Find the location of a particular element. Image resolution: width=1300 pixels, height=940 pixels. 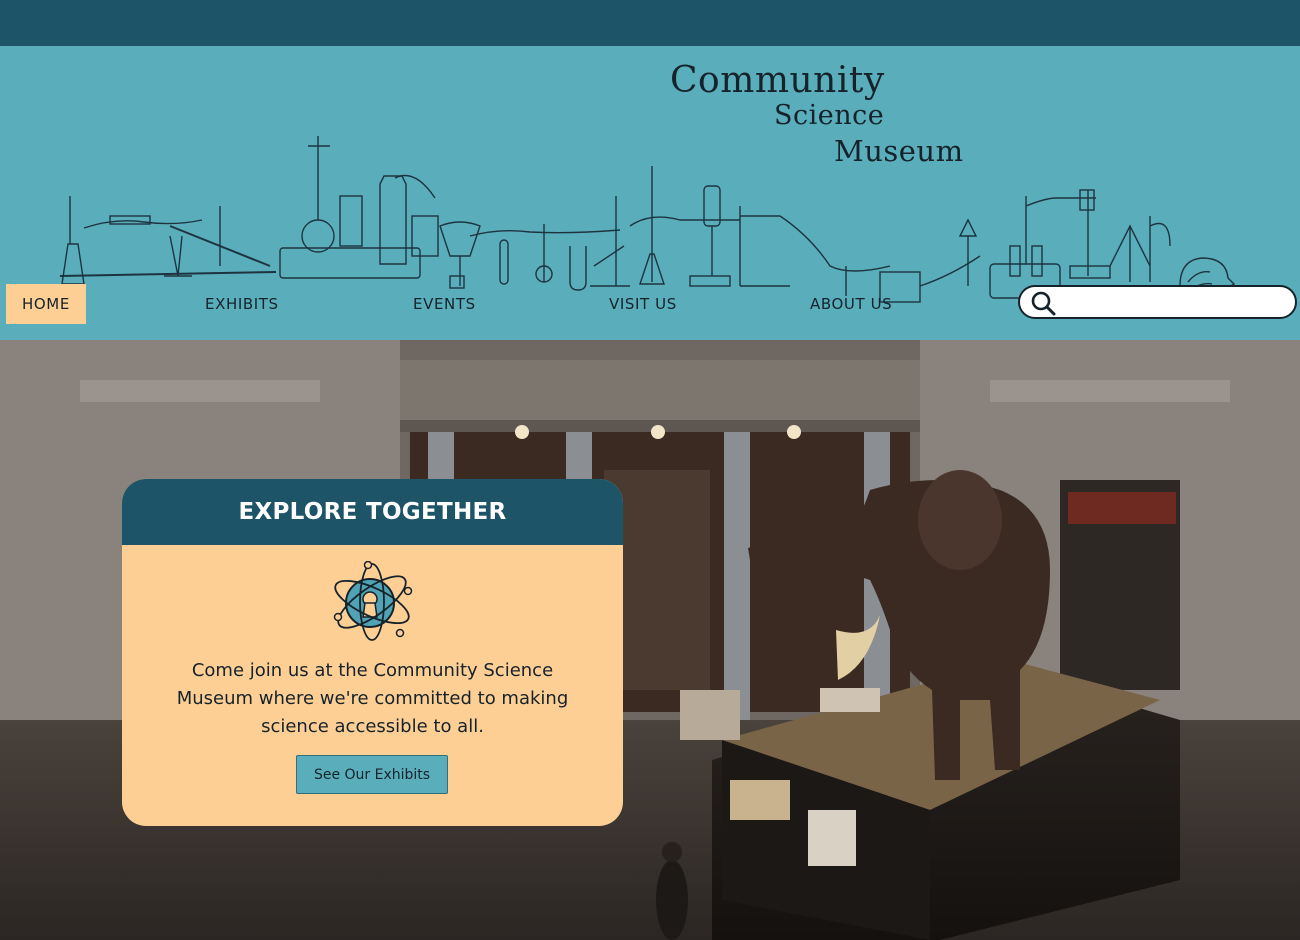

top-bar is located at coordinates (650, 23).